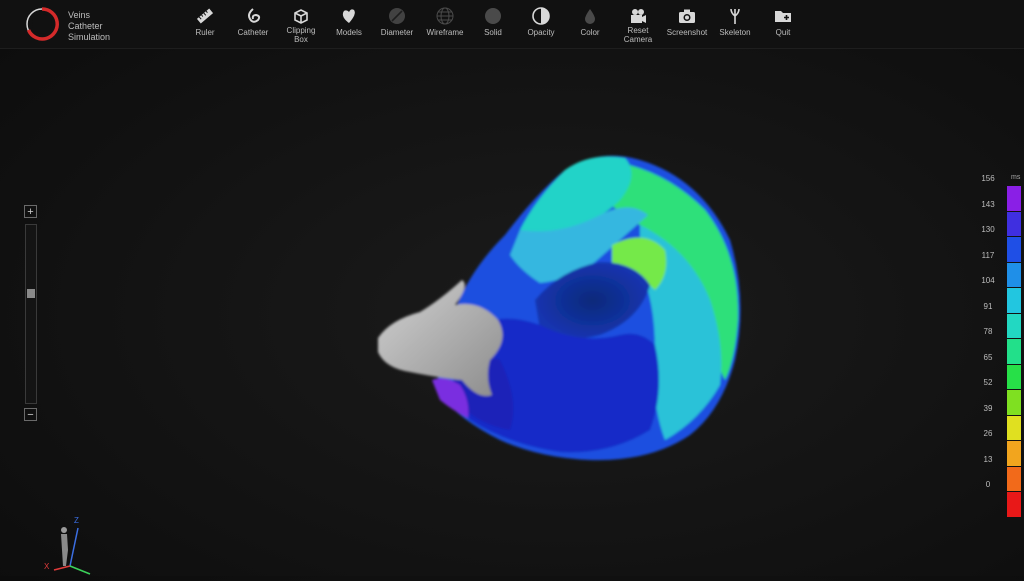  I want to click on toolbar-quit-label: Quit, so click(783, 32).